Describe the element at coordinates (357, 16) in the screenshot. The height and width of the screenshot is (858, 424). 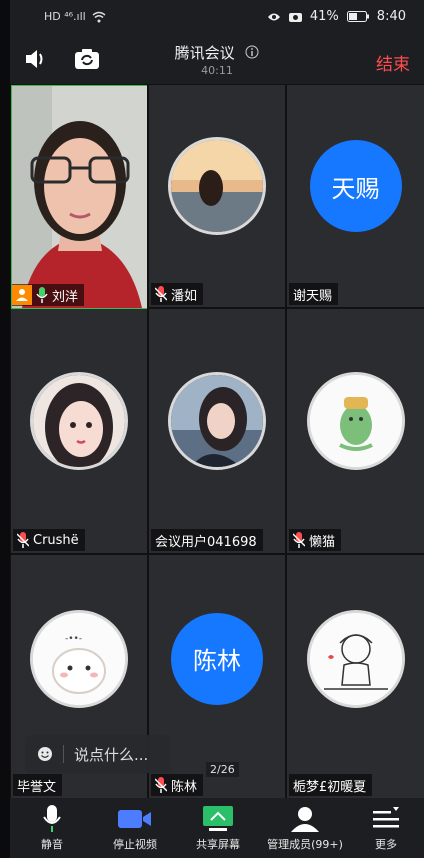
I see `battery-icon` at that location.